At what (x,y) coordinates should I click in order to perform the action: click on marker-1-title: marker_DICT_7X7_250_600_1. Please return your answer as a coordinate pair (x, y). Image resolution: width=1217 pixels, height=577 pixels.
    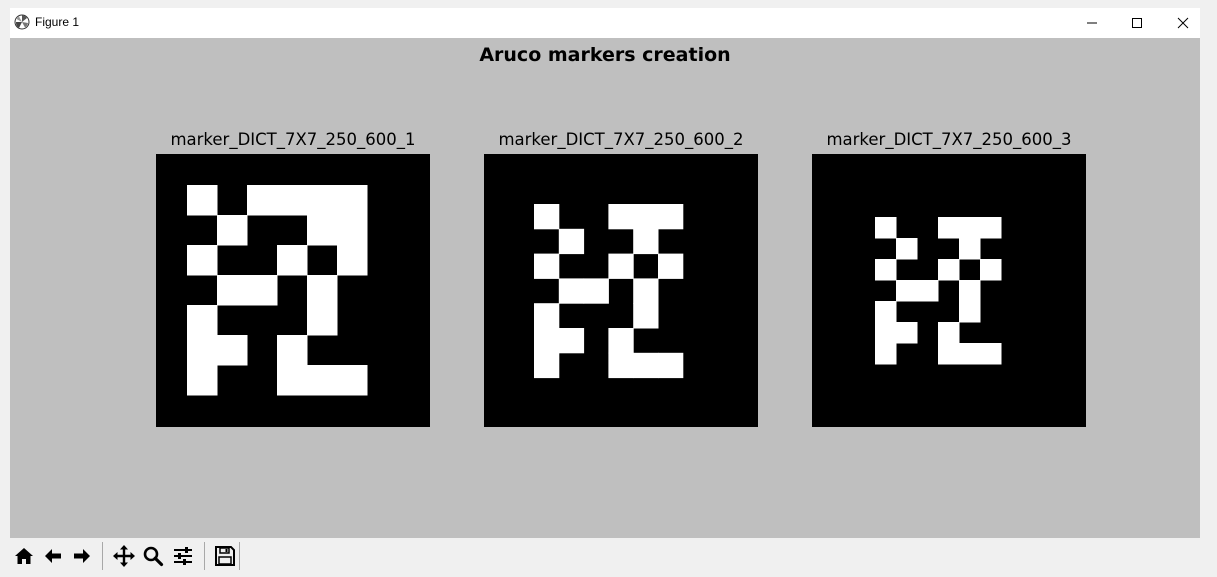
    Looking at the image, I should click on (293, 139).